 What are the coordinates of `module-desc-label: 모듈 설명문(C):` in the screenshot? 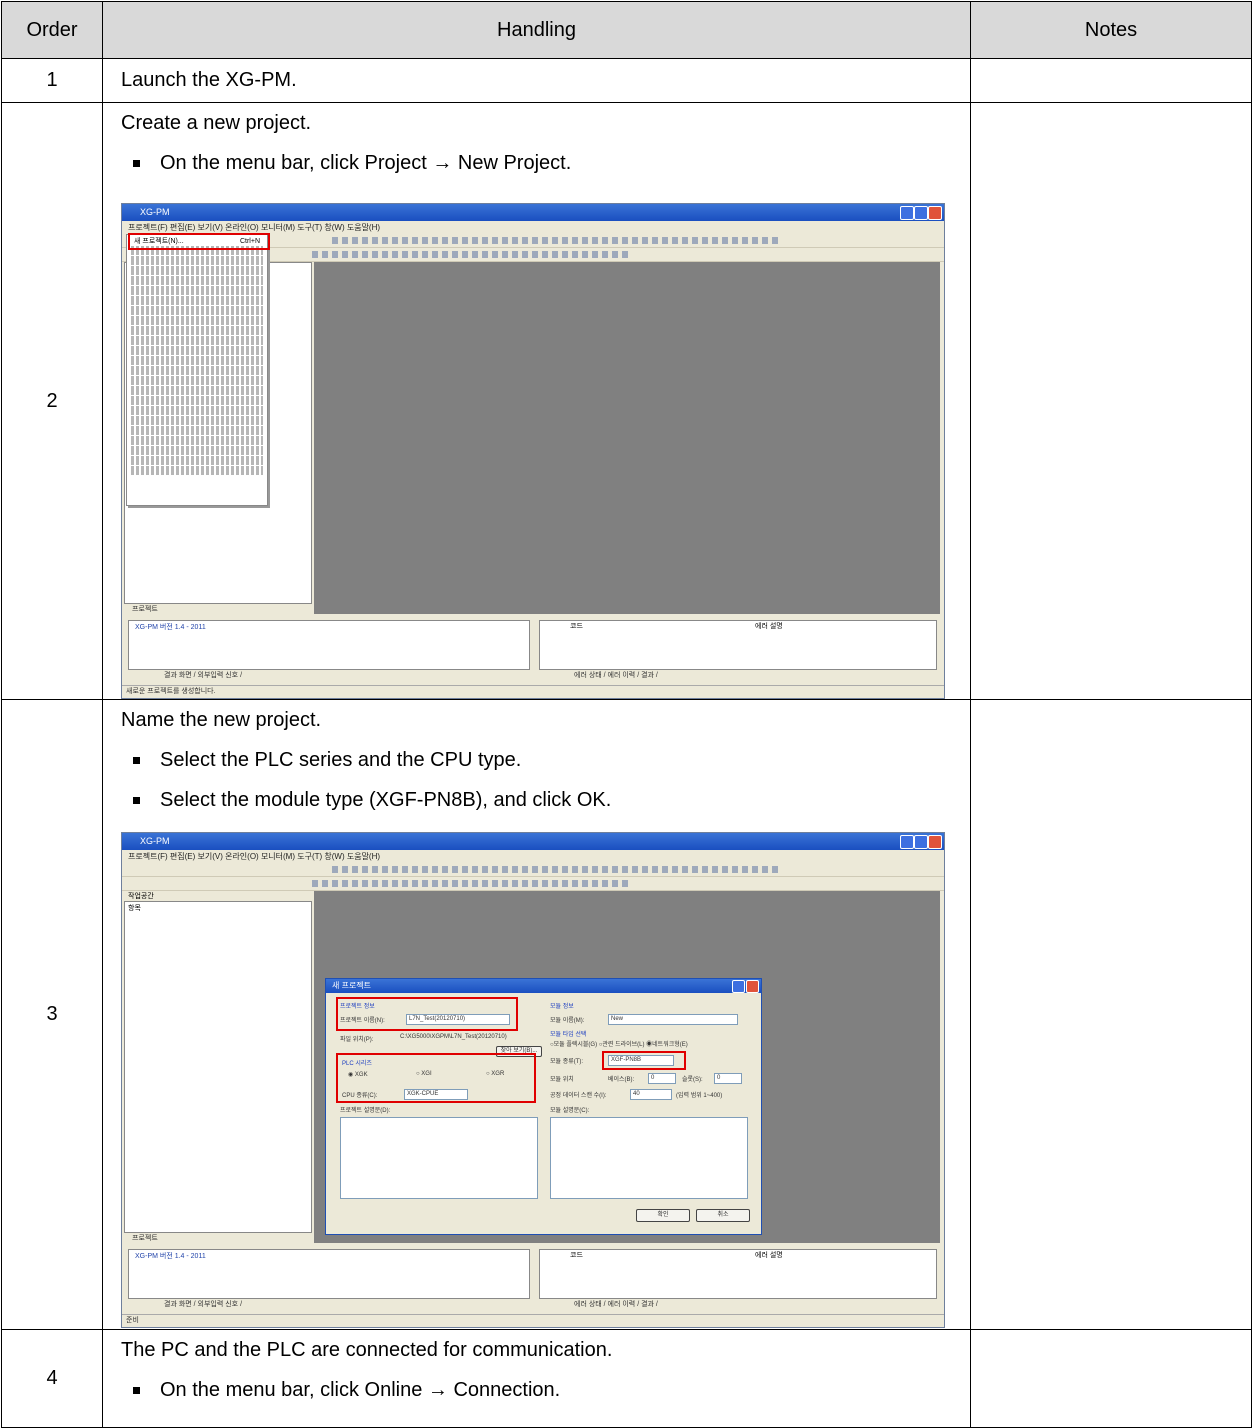 It's located at (570, 1111).